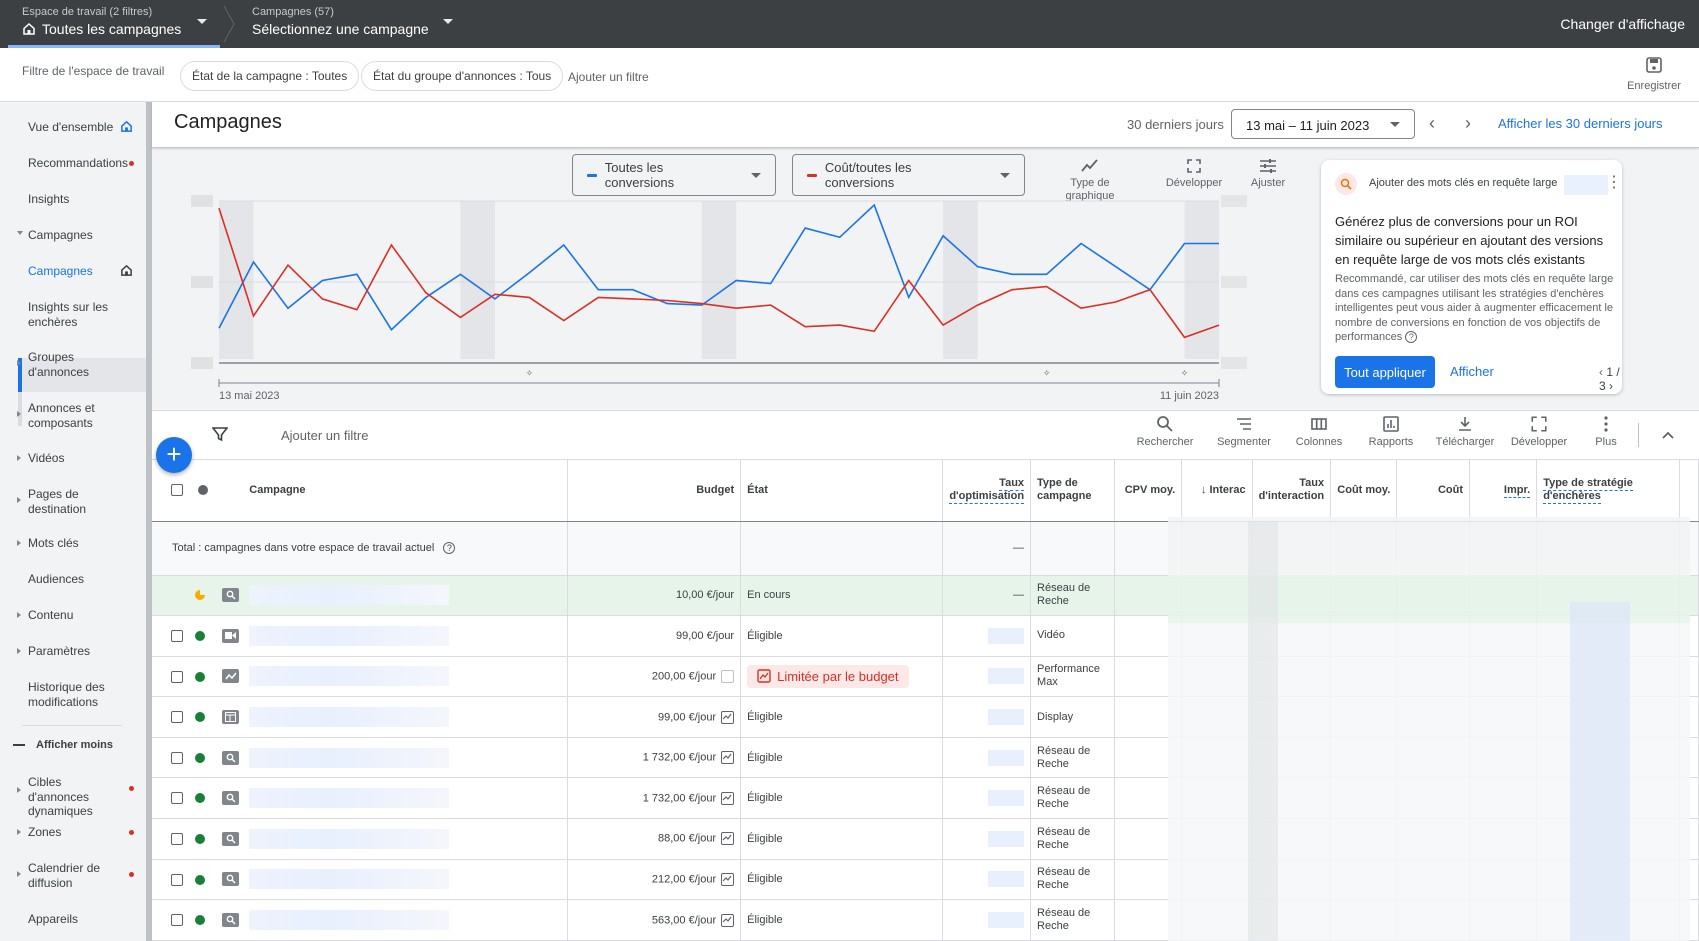 Image resolution: width=1699 pixels, height=941 pixels. Describe the element at coordinates (1073, 491) in the screenshot. I see `column-header-campaign-type: Type de campagne` at that location.